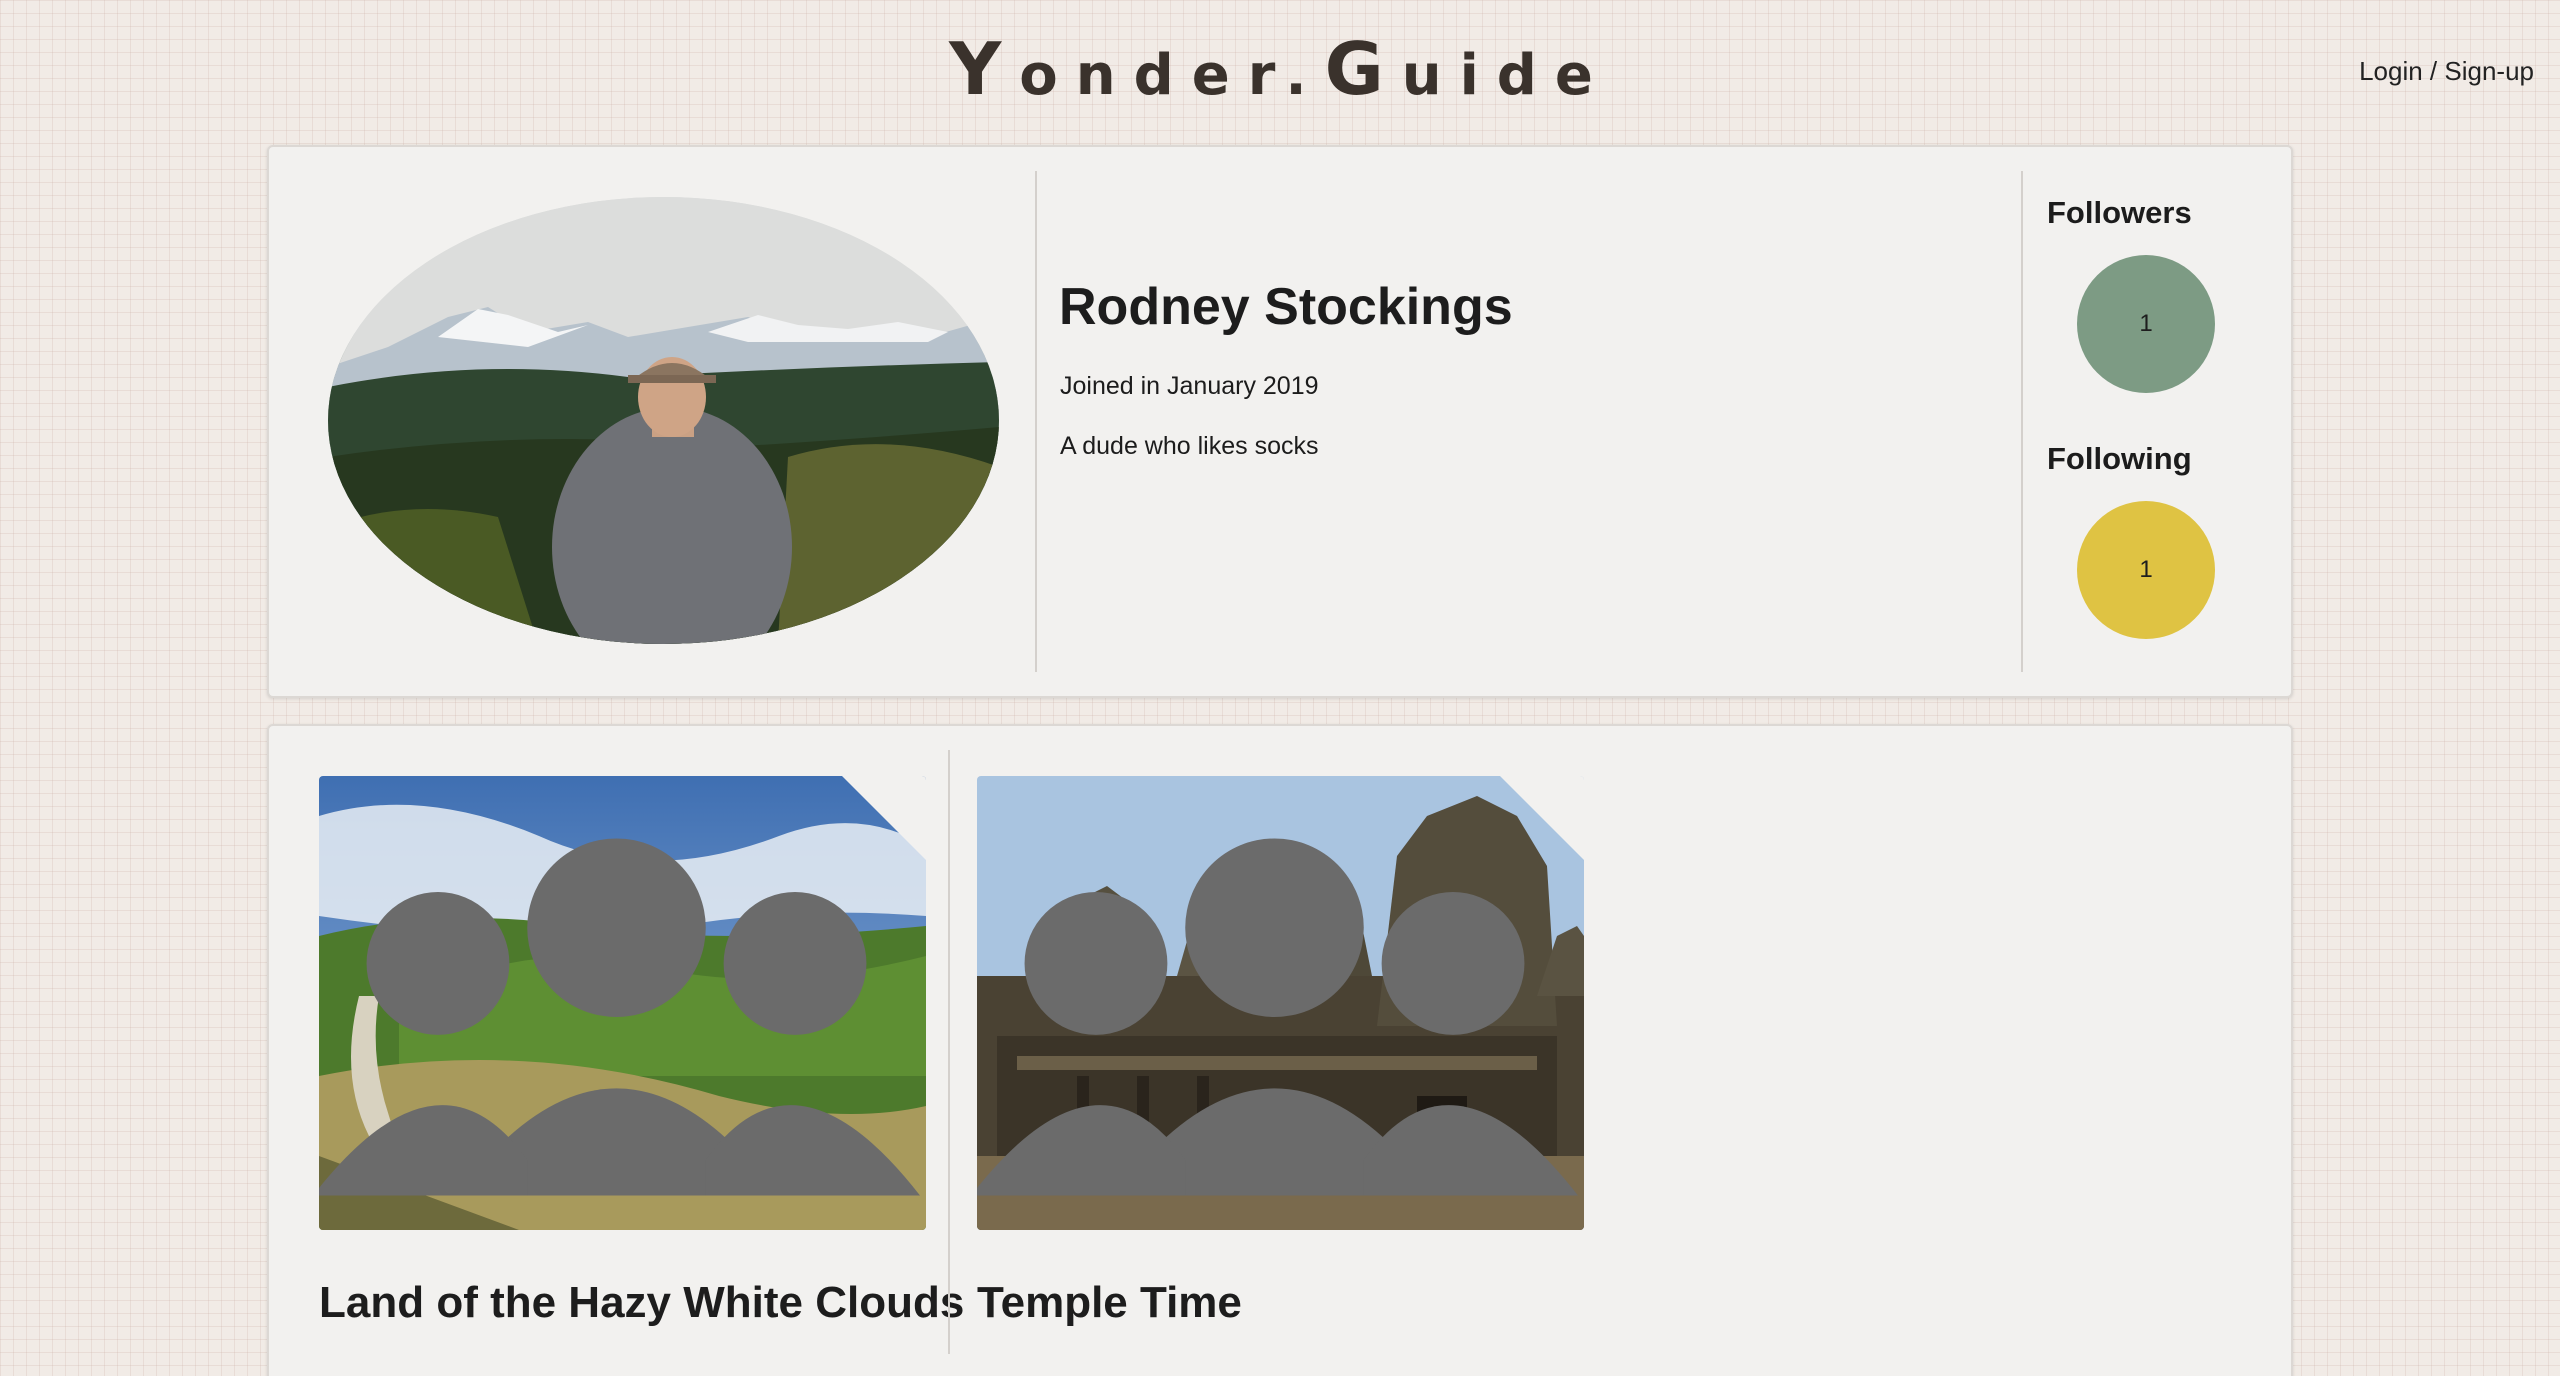 The width and height of the screenshot is (2560, 1376). I want to click on following-label: Following, so click(2119, 458).